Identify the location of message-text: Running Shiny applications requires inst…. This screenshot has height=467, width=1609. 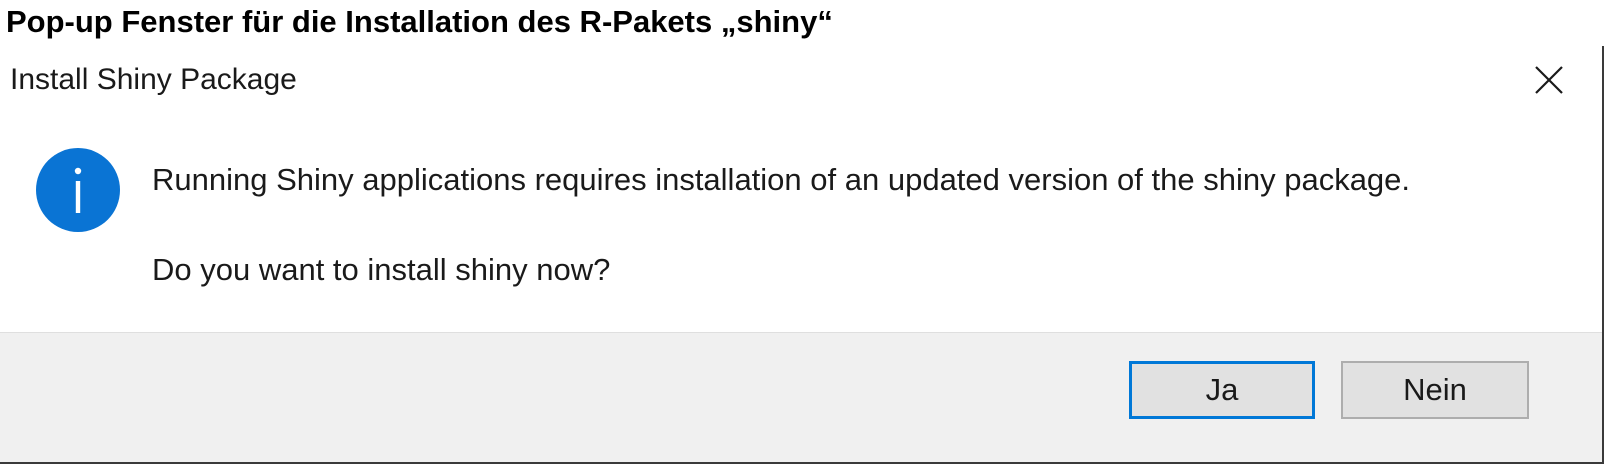
(781, 179).